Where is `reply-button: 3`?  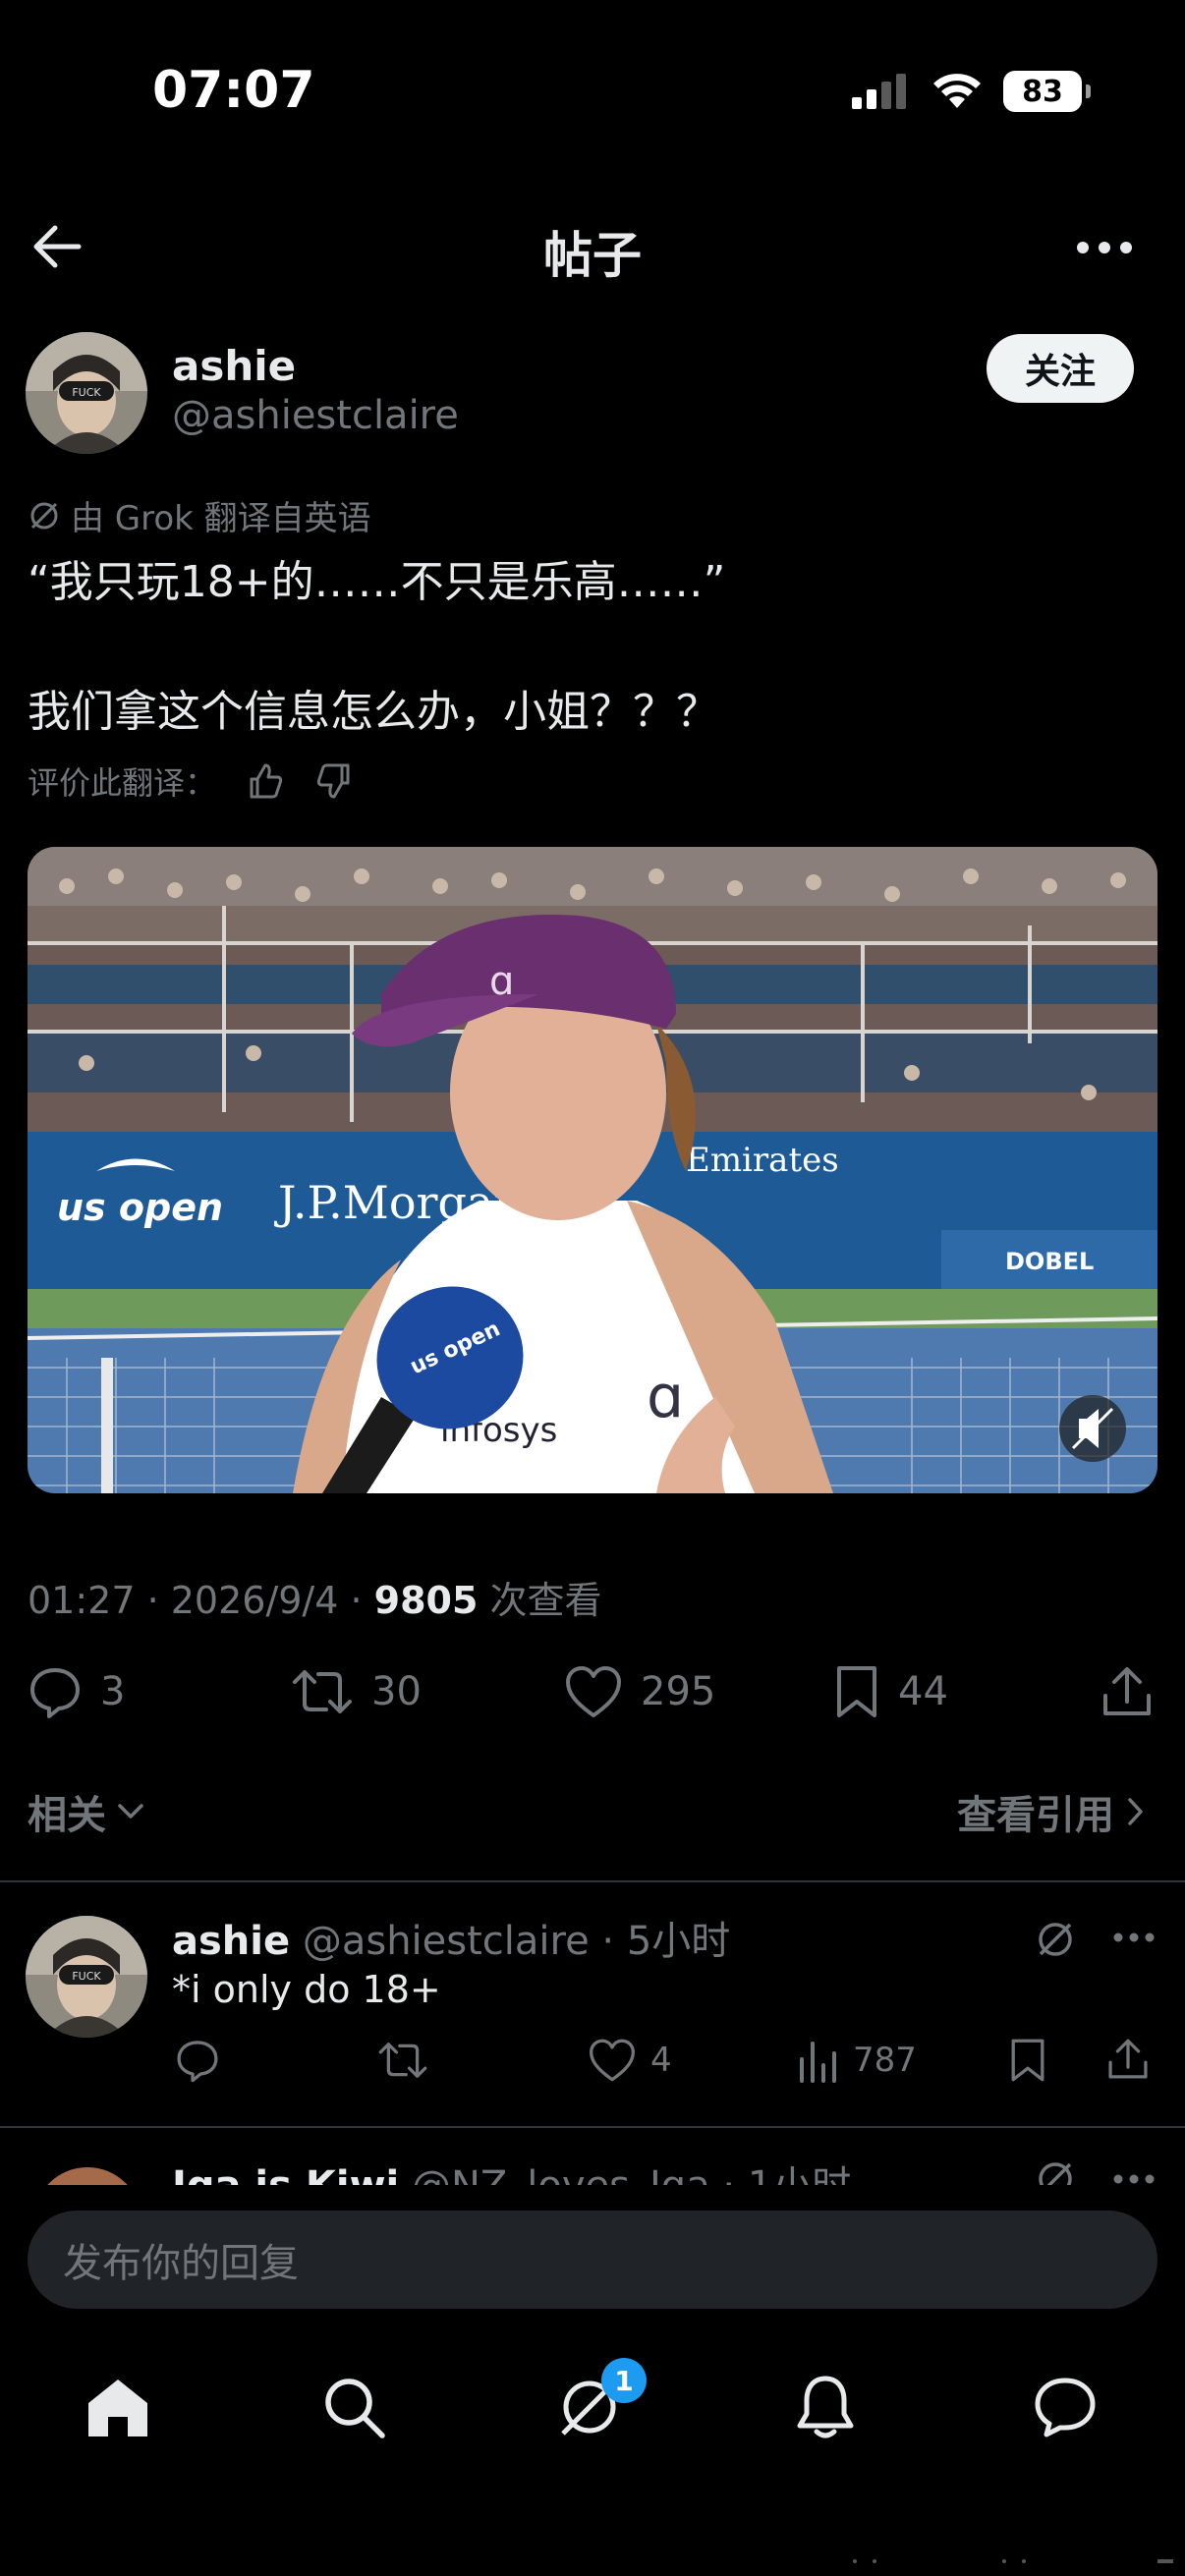 reply-button: 3 is located at coordinates (76, 1691).